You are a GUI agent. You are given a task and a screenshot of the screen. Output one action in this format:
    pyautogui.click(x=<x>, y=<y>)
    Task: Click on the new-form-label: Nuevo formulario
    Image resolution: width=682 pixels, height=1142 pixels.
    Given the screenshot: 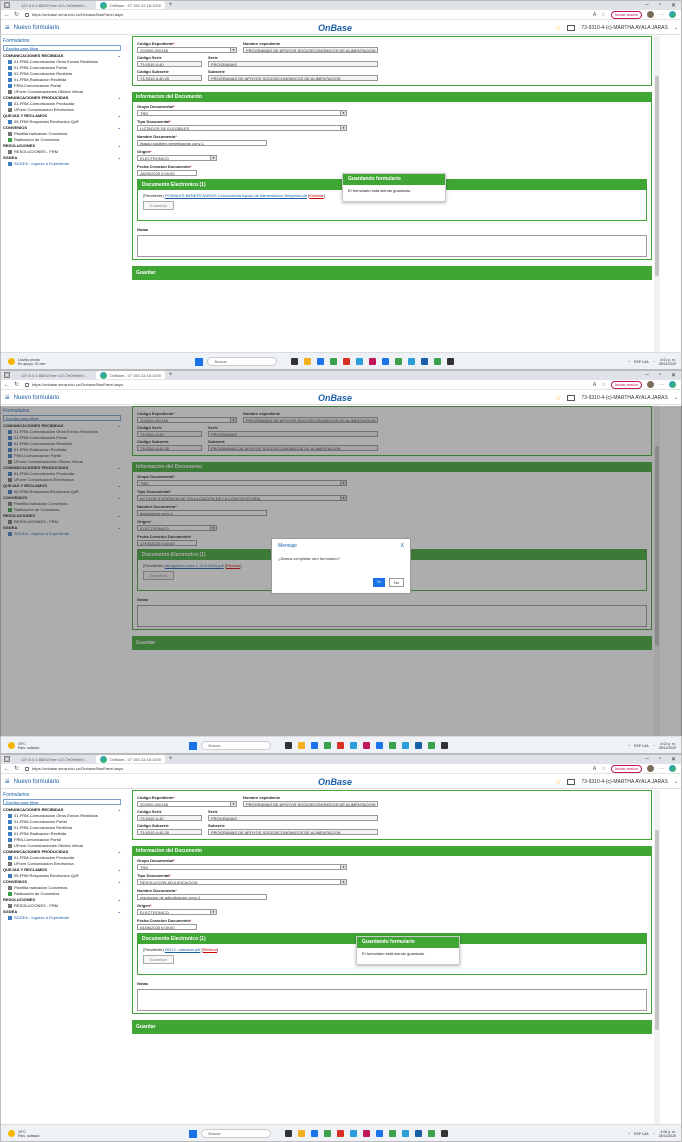 What is the action you would take?
    pyautogui.click(x=37, y=28)
    